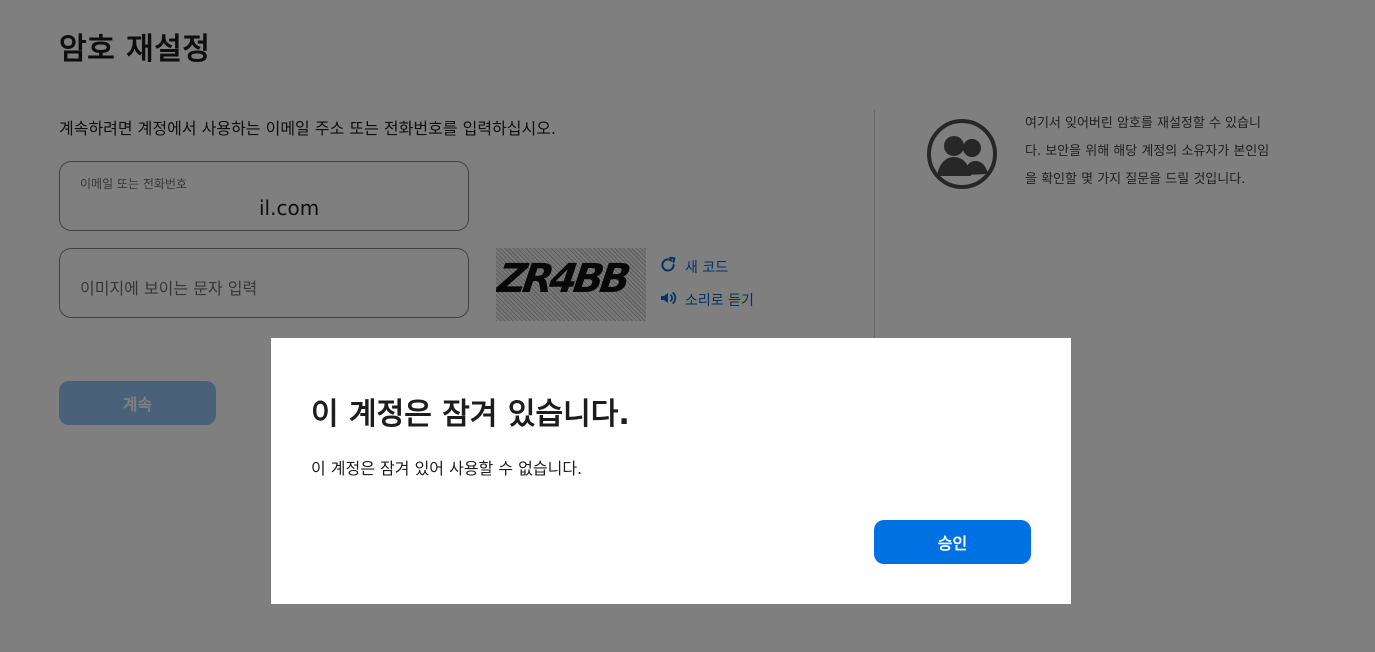 The image size is (1375, 652). Describe the element at coordinates (447, 468) in the screenshot. I see `dialog-message: 이 계정은 잠겨 있어 사용할 수 없습니다.` at that location.